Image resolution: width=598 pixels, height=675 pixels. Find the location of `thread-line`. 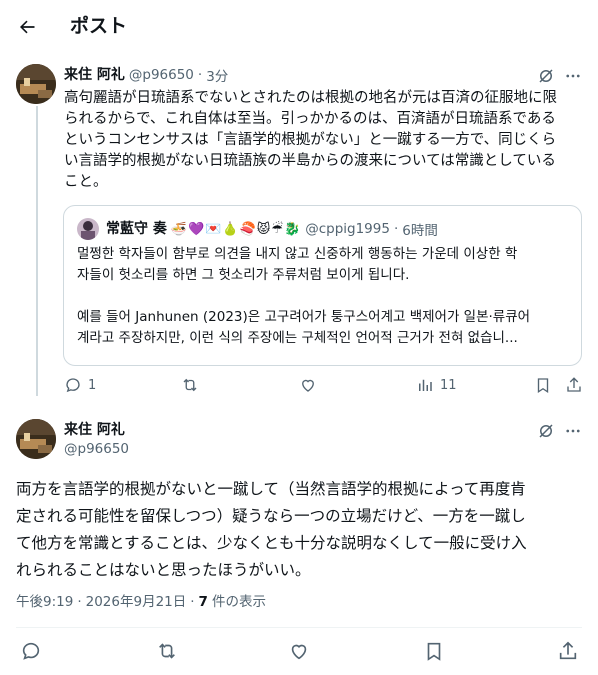

thread-line is located at coordinates (37, 251).